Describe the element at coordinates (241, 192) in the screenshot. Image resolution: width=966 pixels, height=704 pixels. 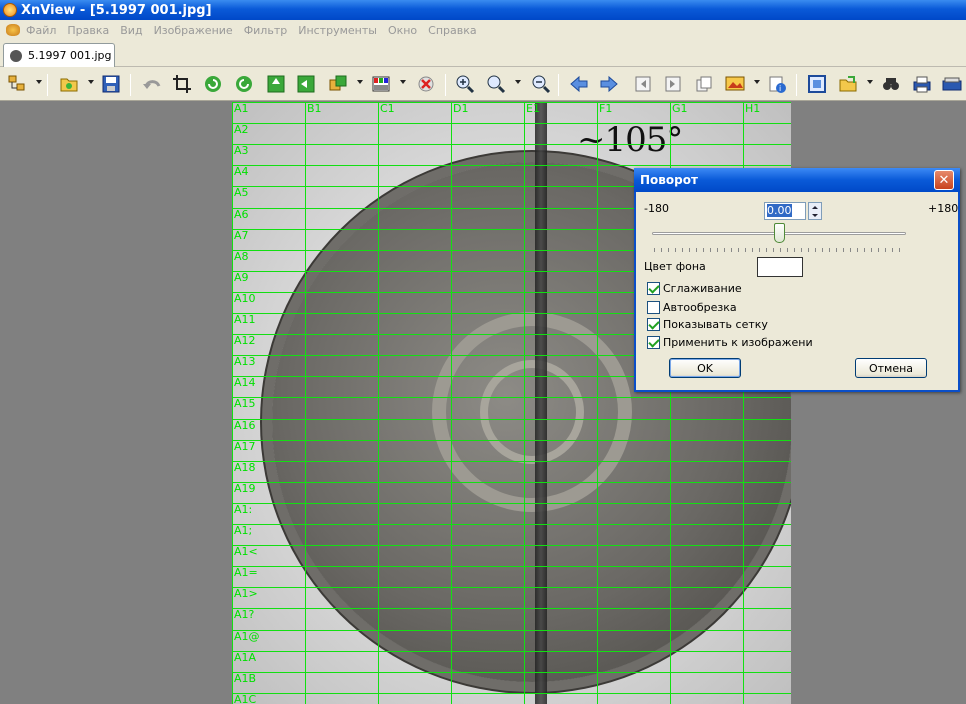
I see `grid-row-label: A5` at that location.